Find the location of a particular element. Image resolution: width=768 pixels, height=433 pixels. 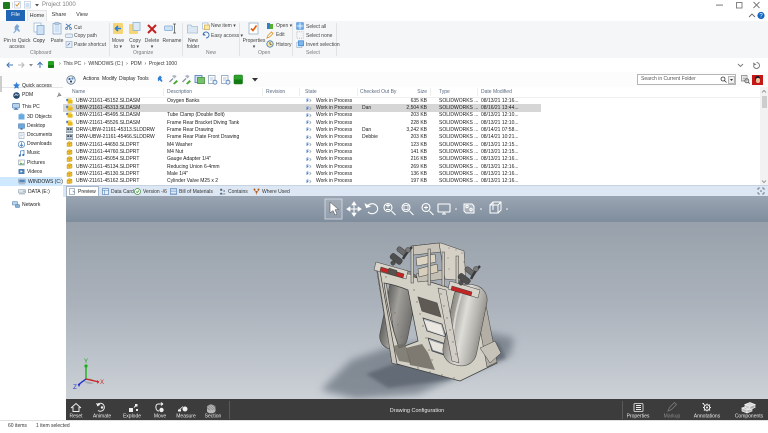

svg-text: Section is located at coordinates (213, 417).